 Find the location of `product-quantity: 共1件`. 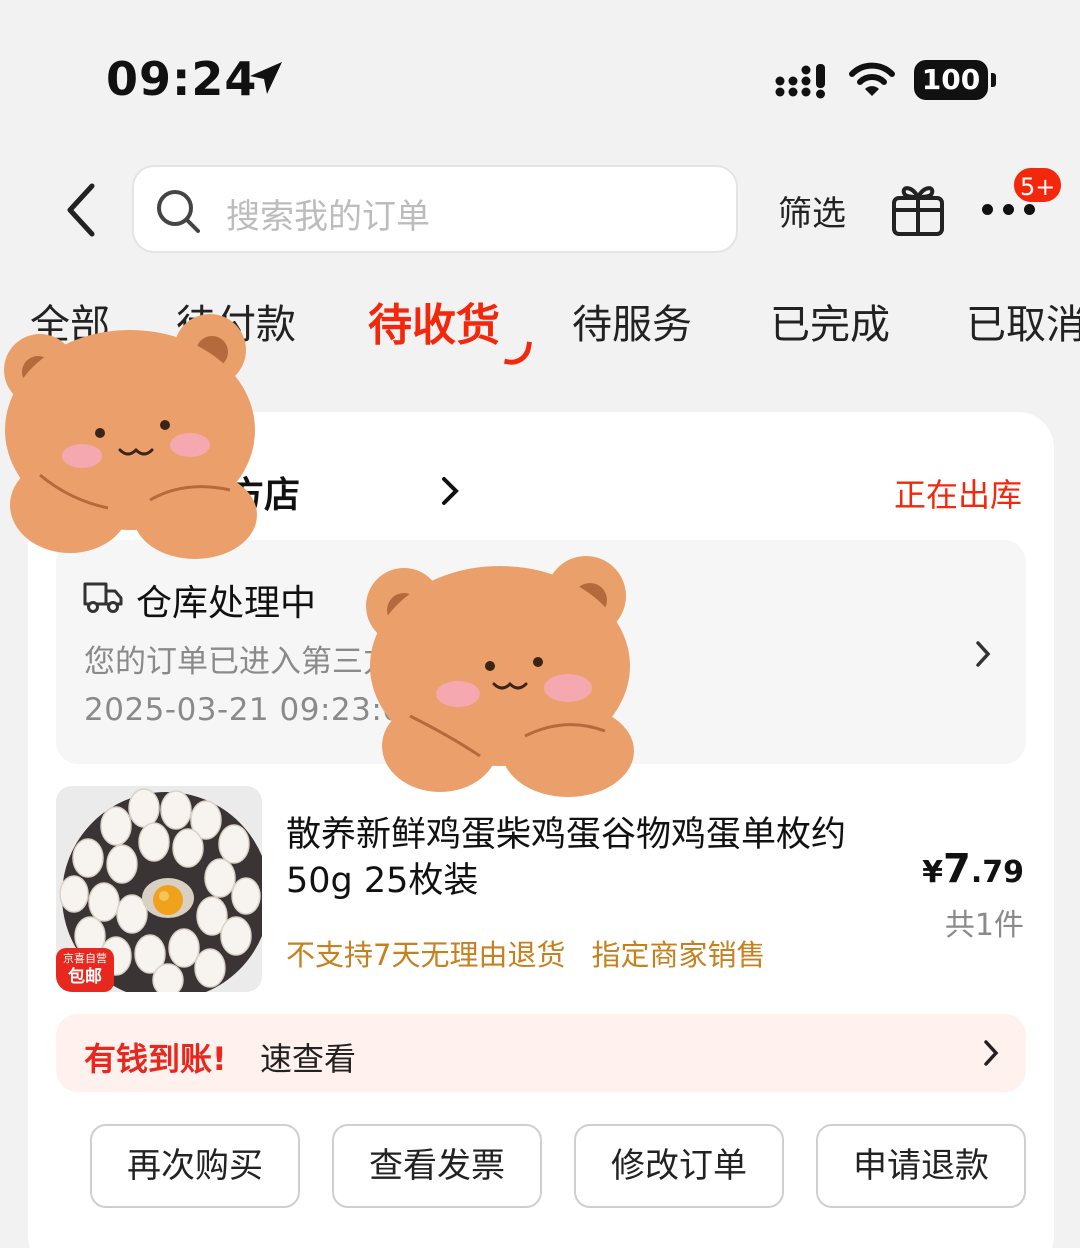

product-quantity: 共1件 is located at coordinates (984, 925).